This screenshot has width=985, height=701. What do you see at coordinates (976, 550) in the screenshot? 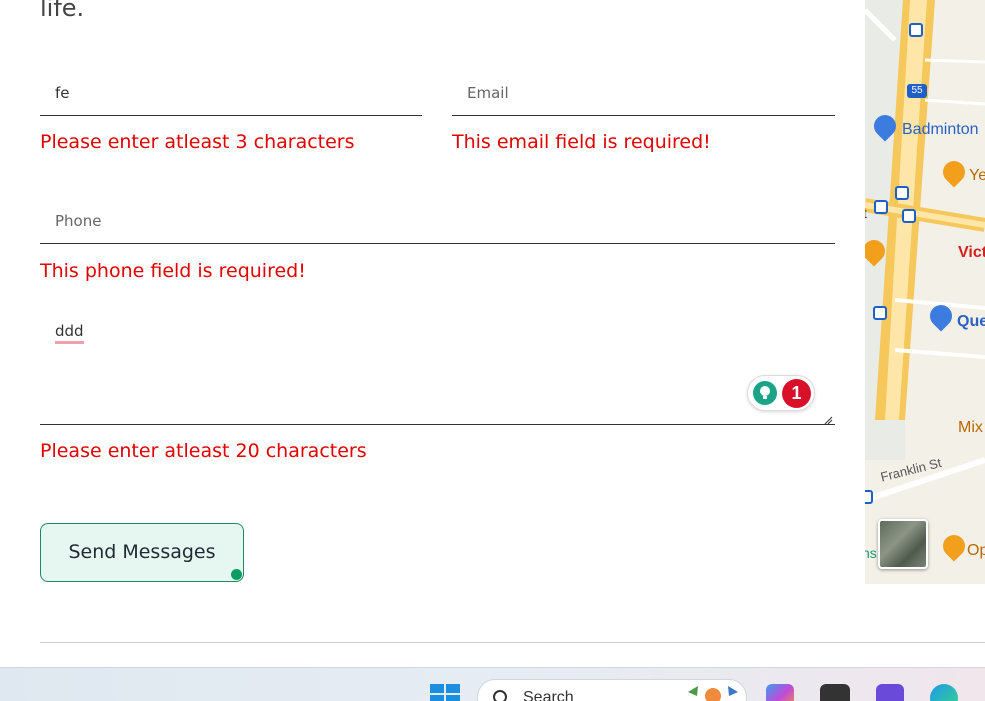
I see `map-label-op: Op` at bounding box center [976, 550].